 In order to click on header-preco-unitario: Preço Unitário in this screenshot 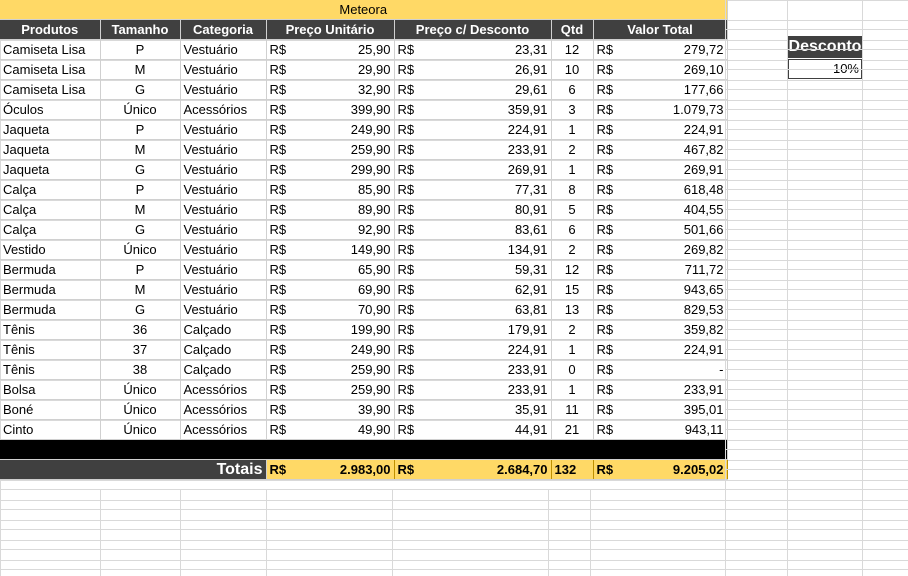, I will do `click(330, 29)`.